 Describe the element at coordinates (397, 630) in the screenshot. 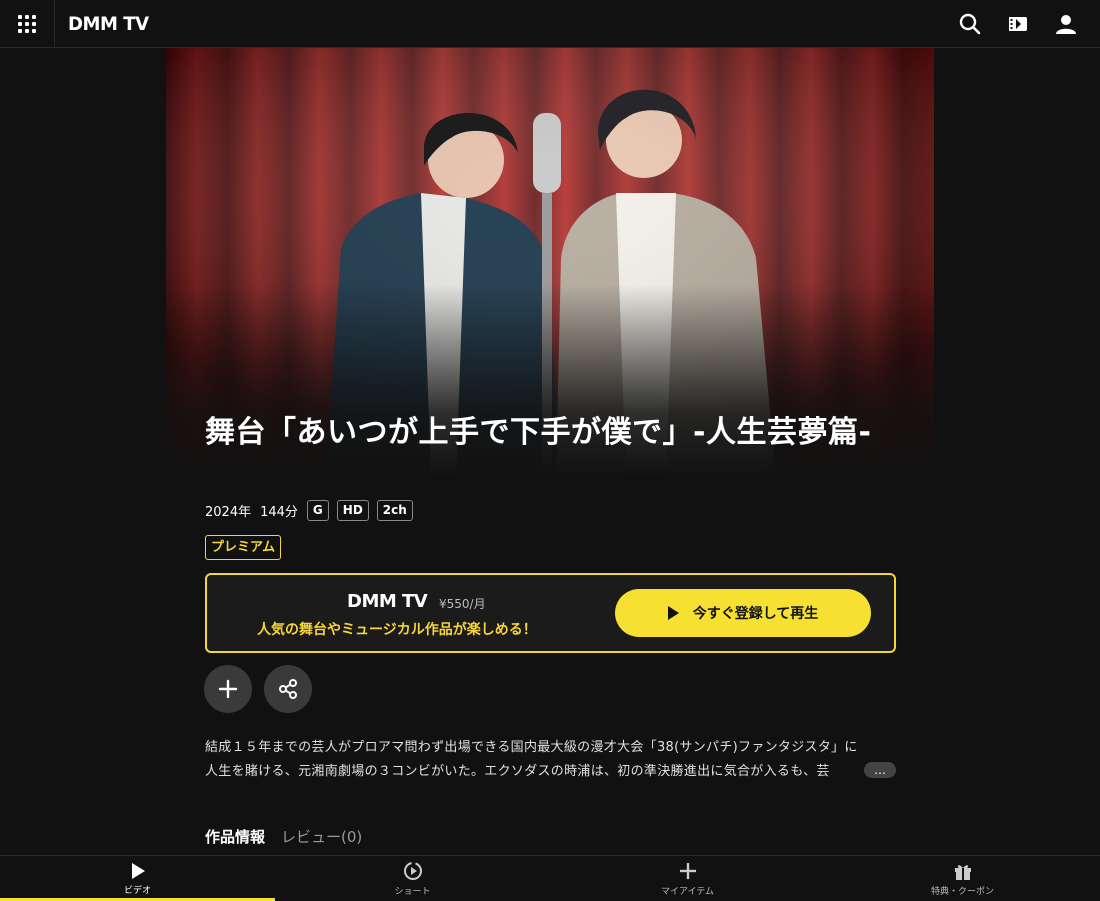

I see `promo-copy: 人気の舞台やミュージカル作品が楽しめる！` at that location.